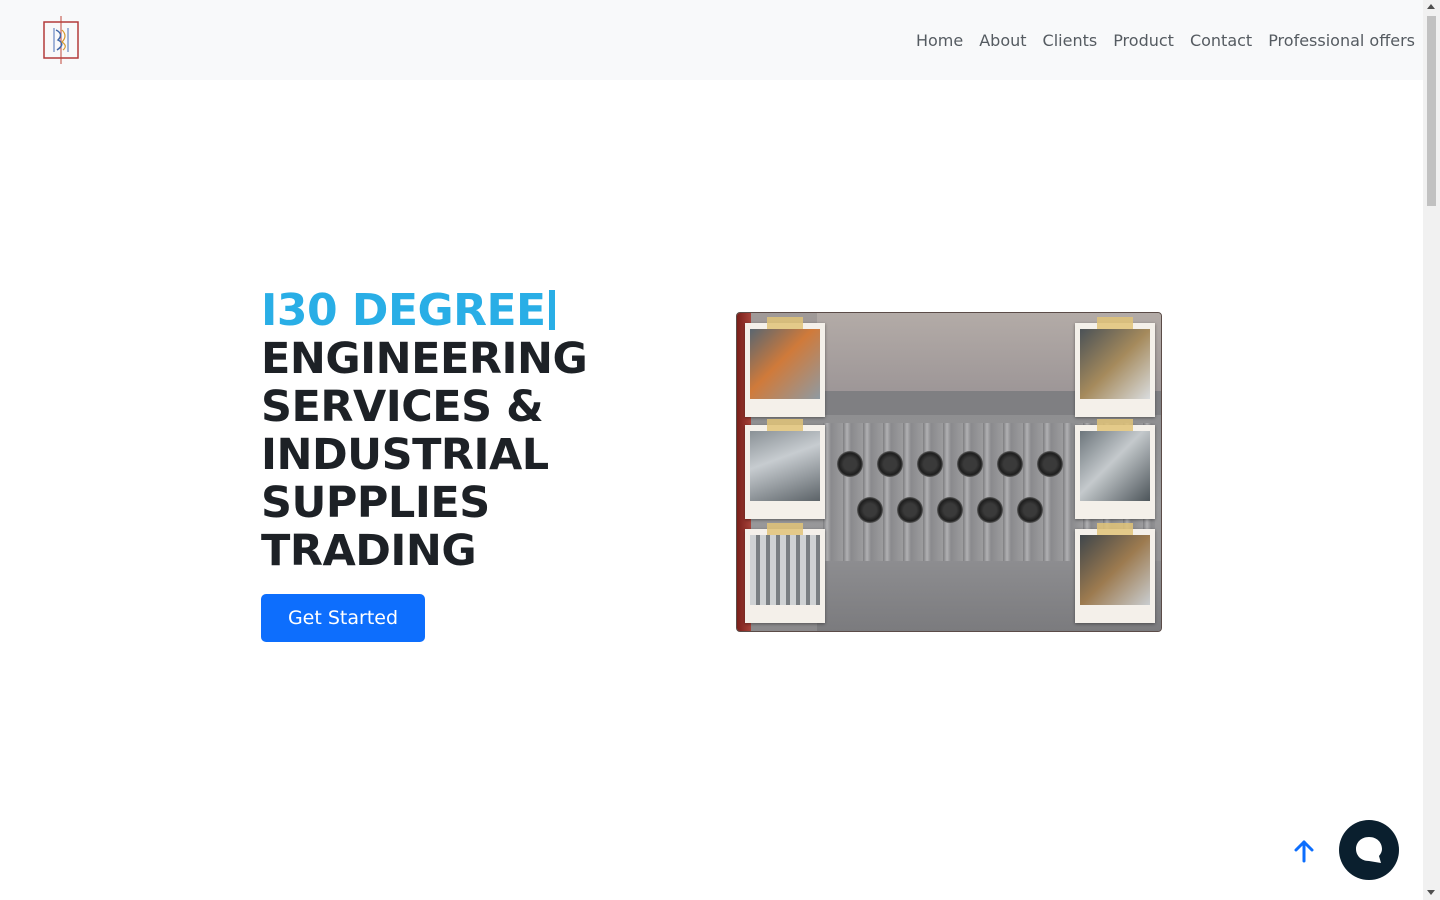  What do you see at coordinates (1431, 111) in the screenshot?
I see `scrollbar-thumb` at bounding box center [1431, 111].